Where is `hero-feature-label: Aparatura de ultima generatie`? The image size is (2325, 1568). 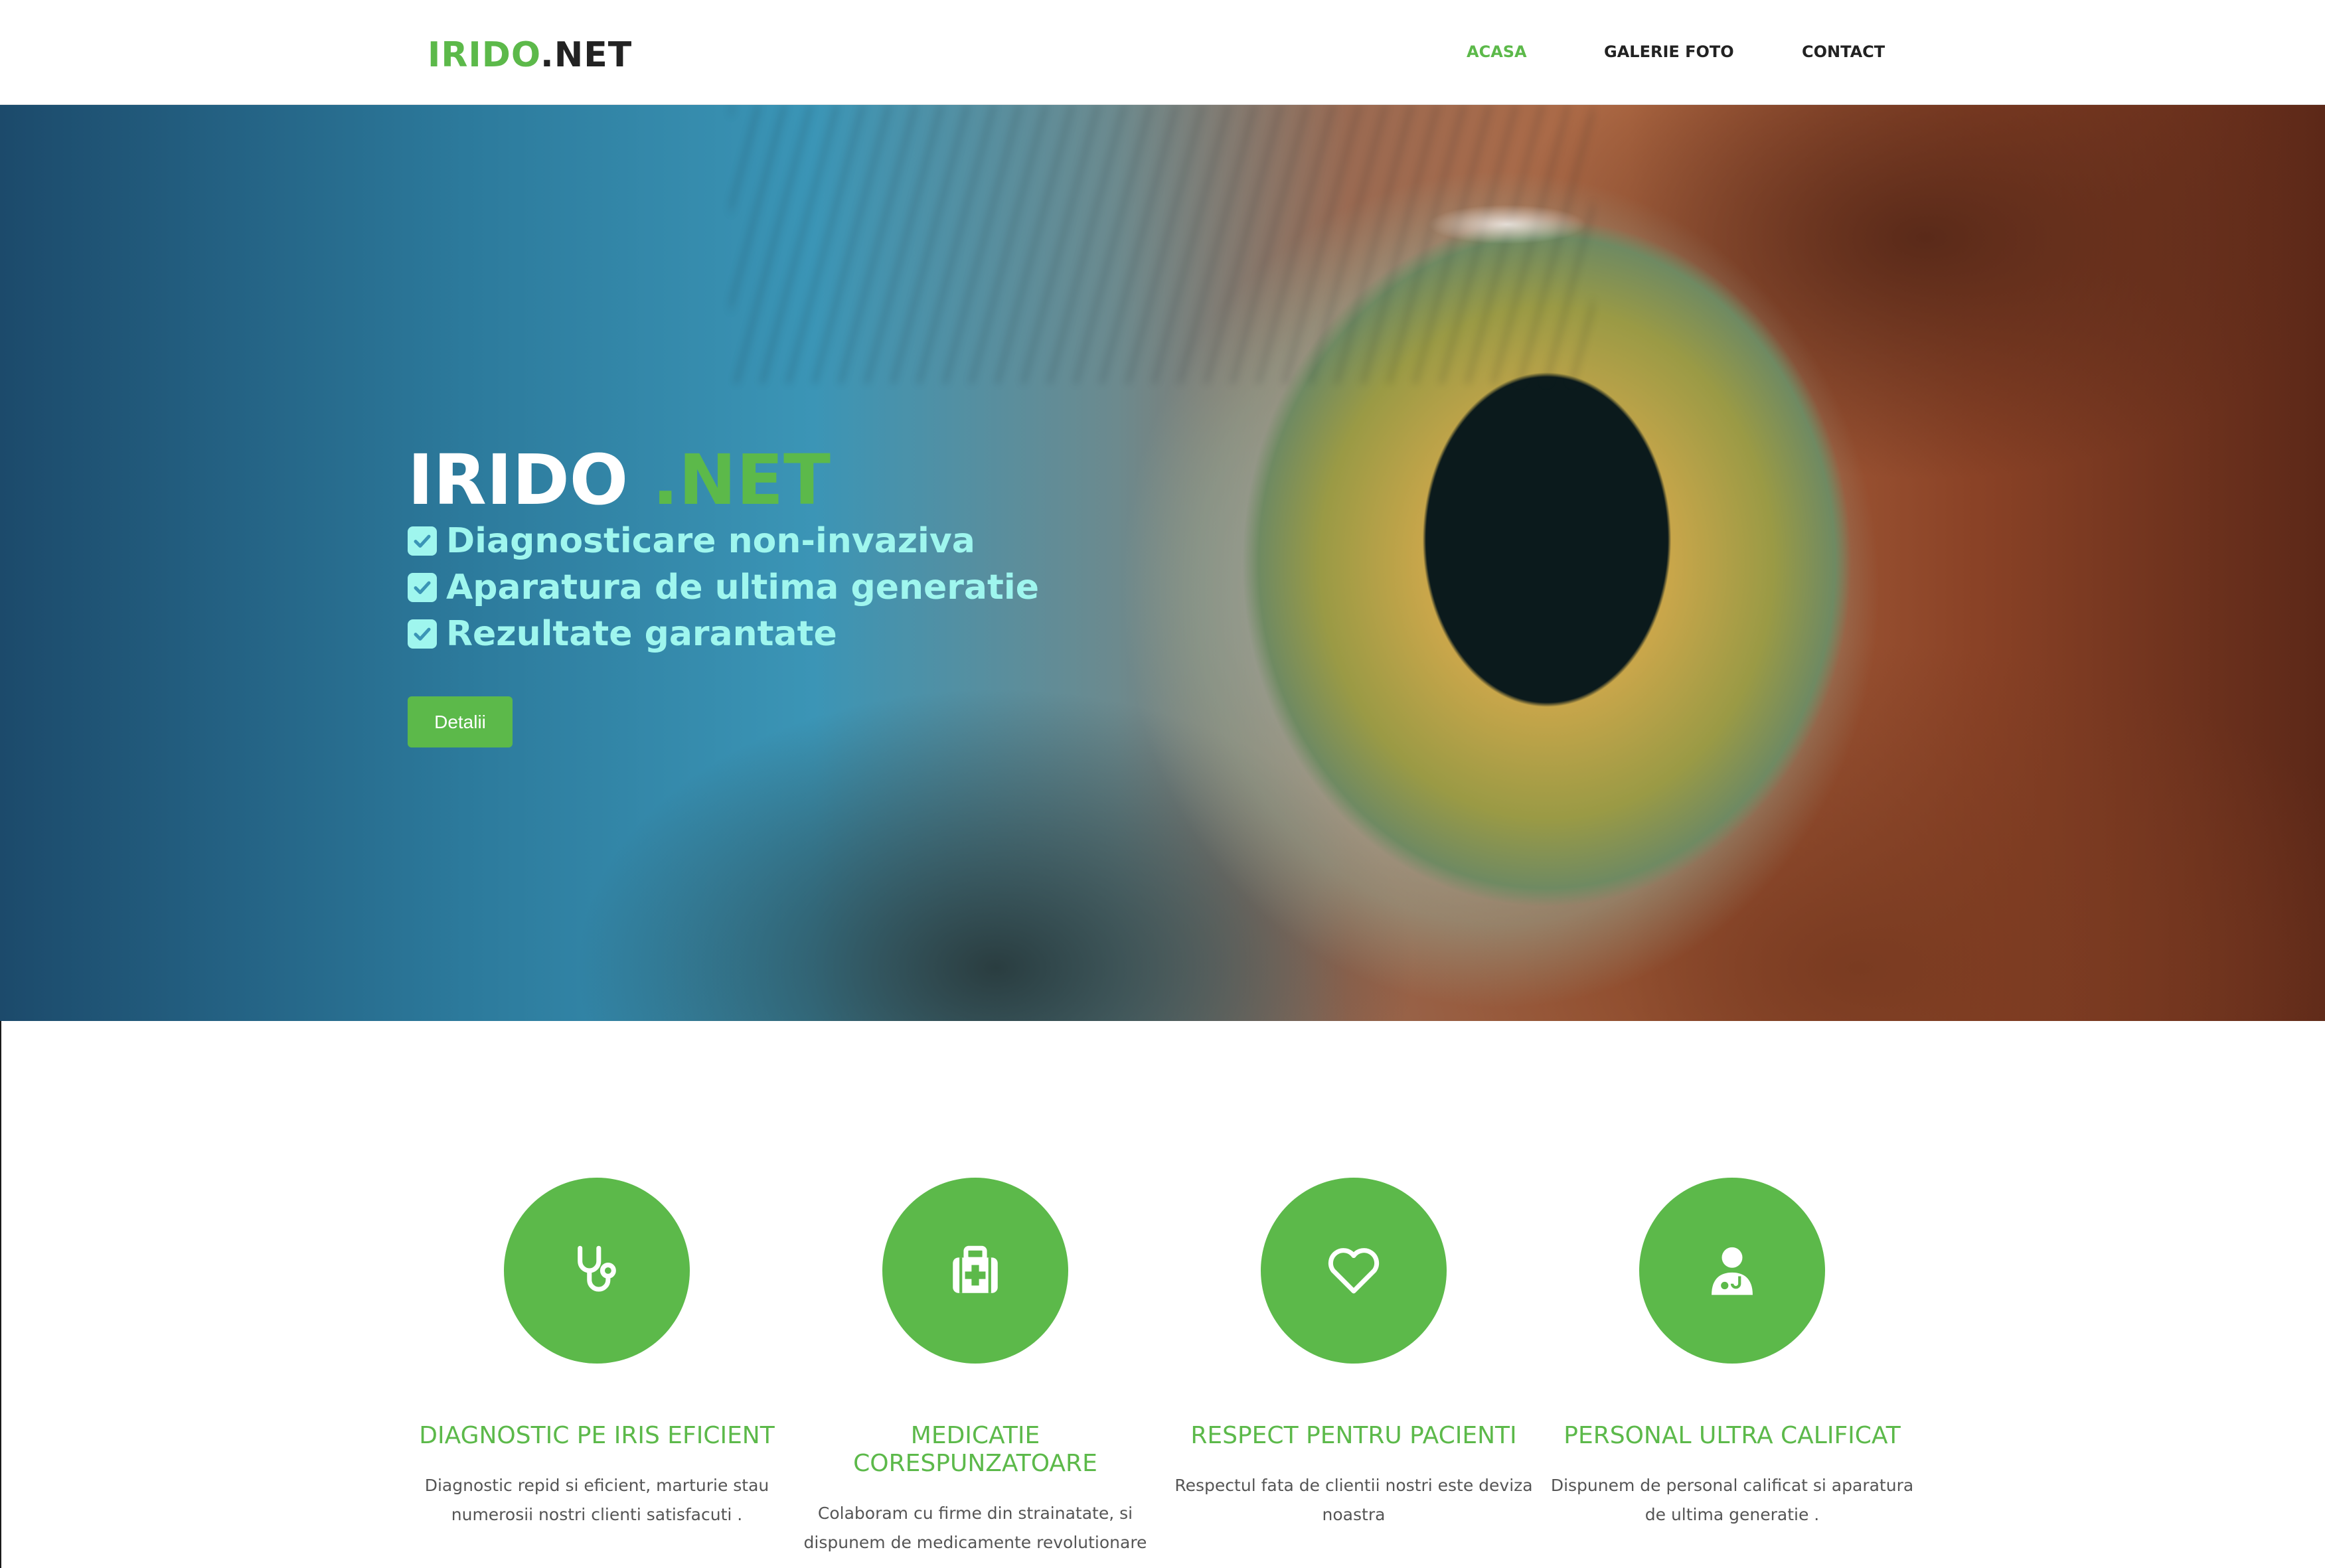 hero-feature-label: Aparatura de ultima generatie is located at coordinates (742, 588).